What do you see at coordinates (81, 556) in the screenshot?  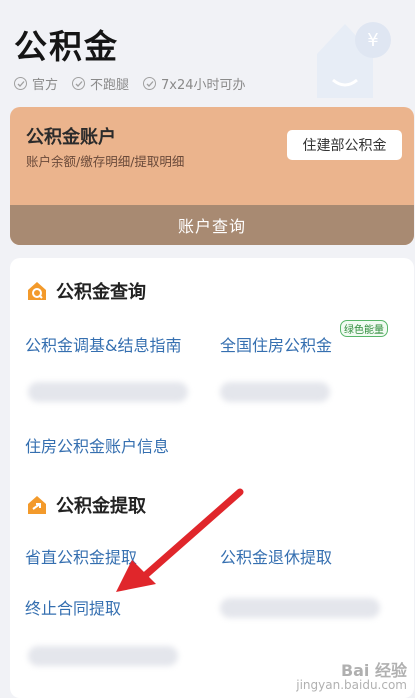 I see `provincial-fund-withdraw-link: 省直公积金提取` at bounding box center [81, 556].